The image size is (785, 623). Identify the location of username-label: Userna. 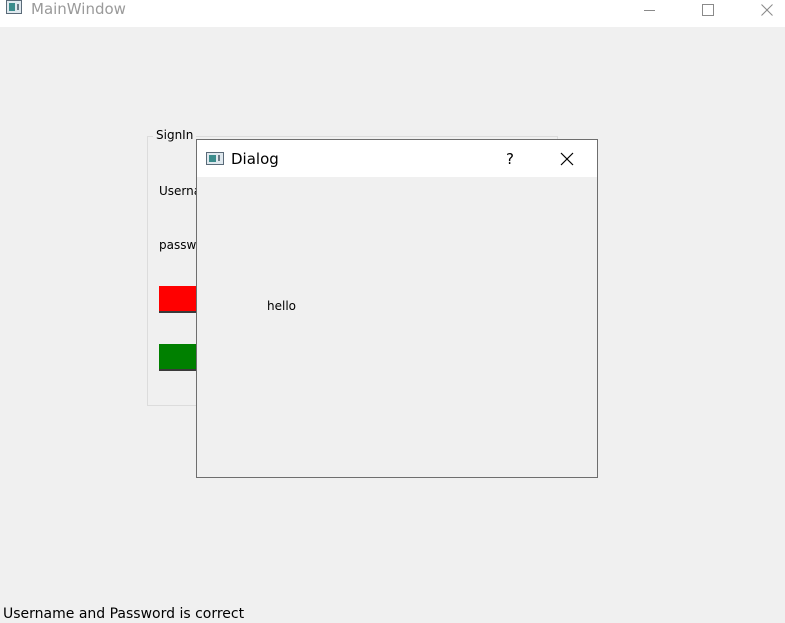
(180, 191).